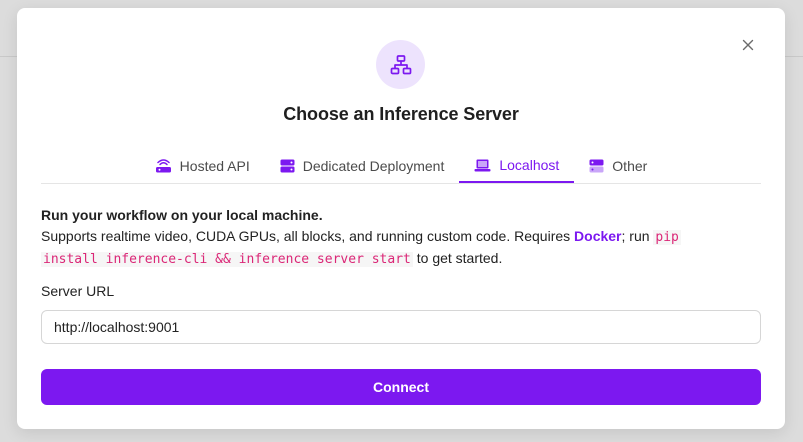  I want to click on description-text: ; run, so click(637, 235).